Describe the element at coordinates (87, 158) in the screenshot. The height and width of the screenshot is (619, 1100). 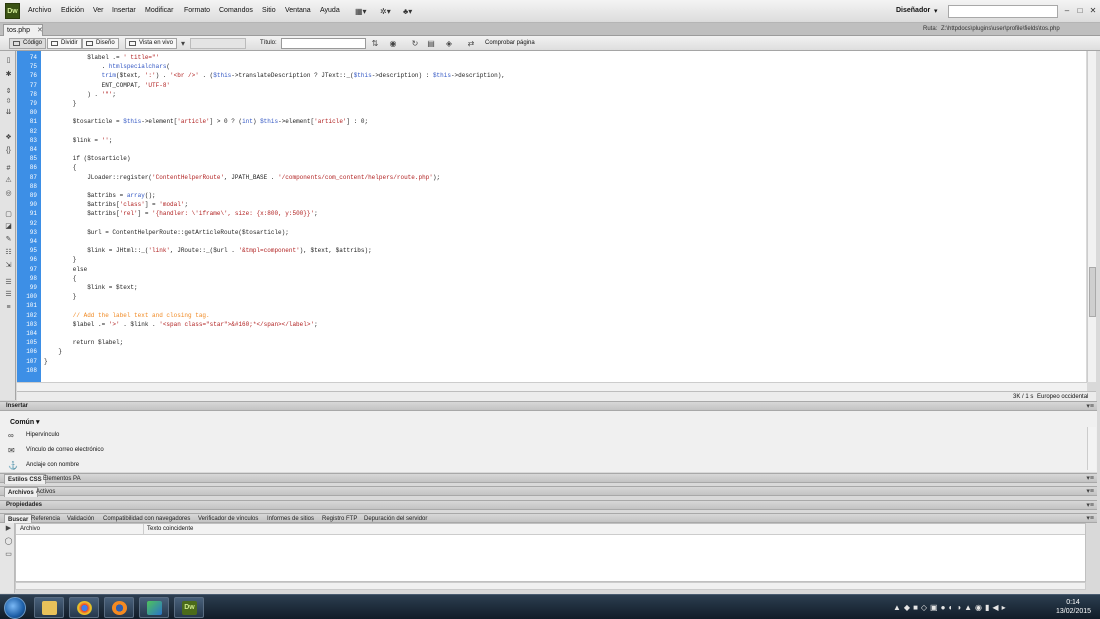
I see `code-line: if ($tosarticle)` at that location.